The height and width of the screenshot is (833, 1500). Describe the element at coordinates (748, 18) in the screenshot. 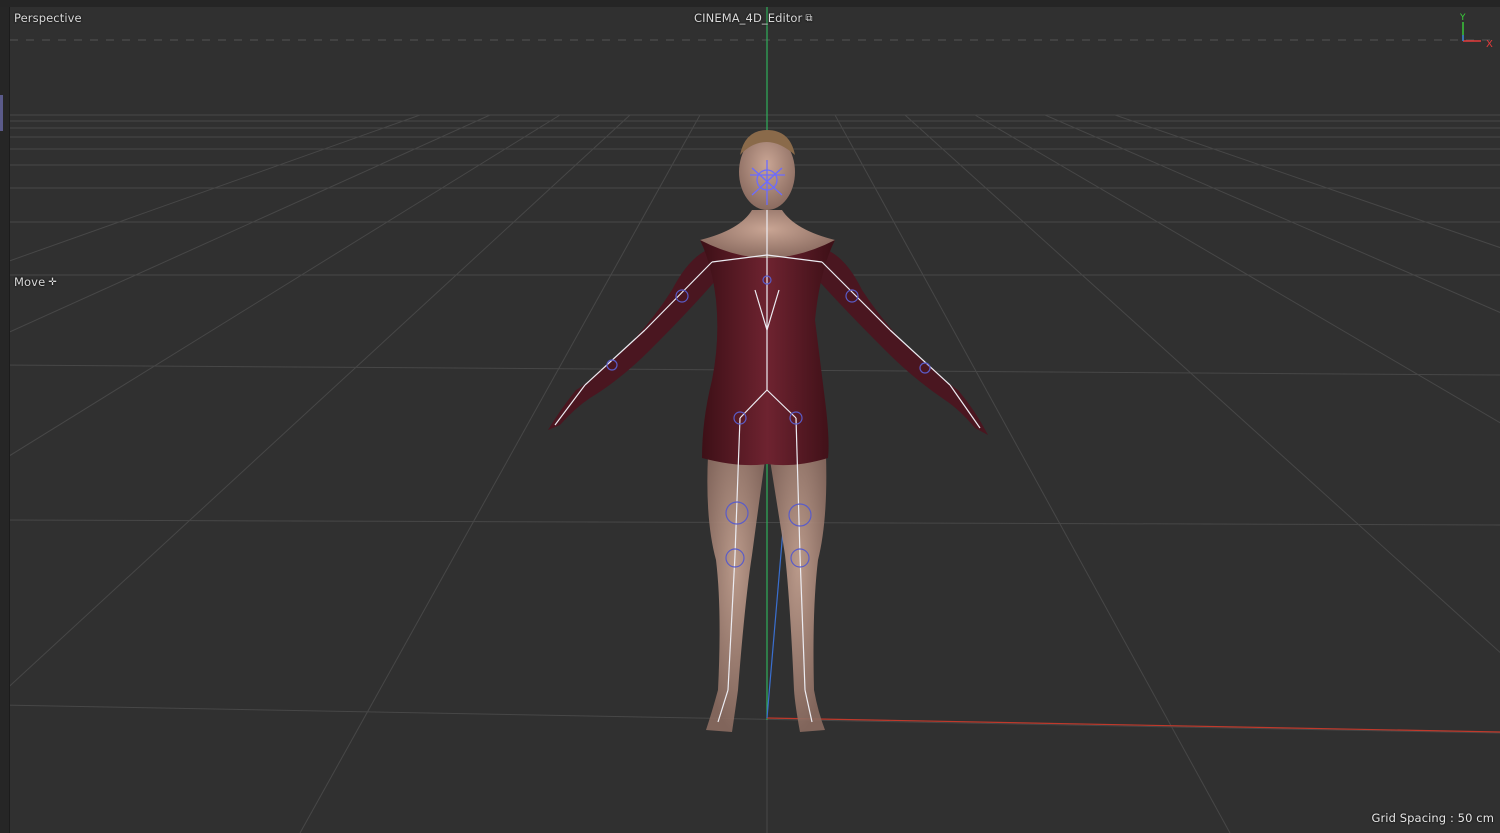

I see `camera-name: CINEMA_4D_Editor` at that location.